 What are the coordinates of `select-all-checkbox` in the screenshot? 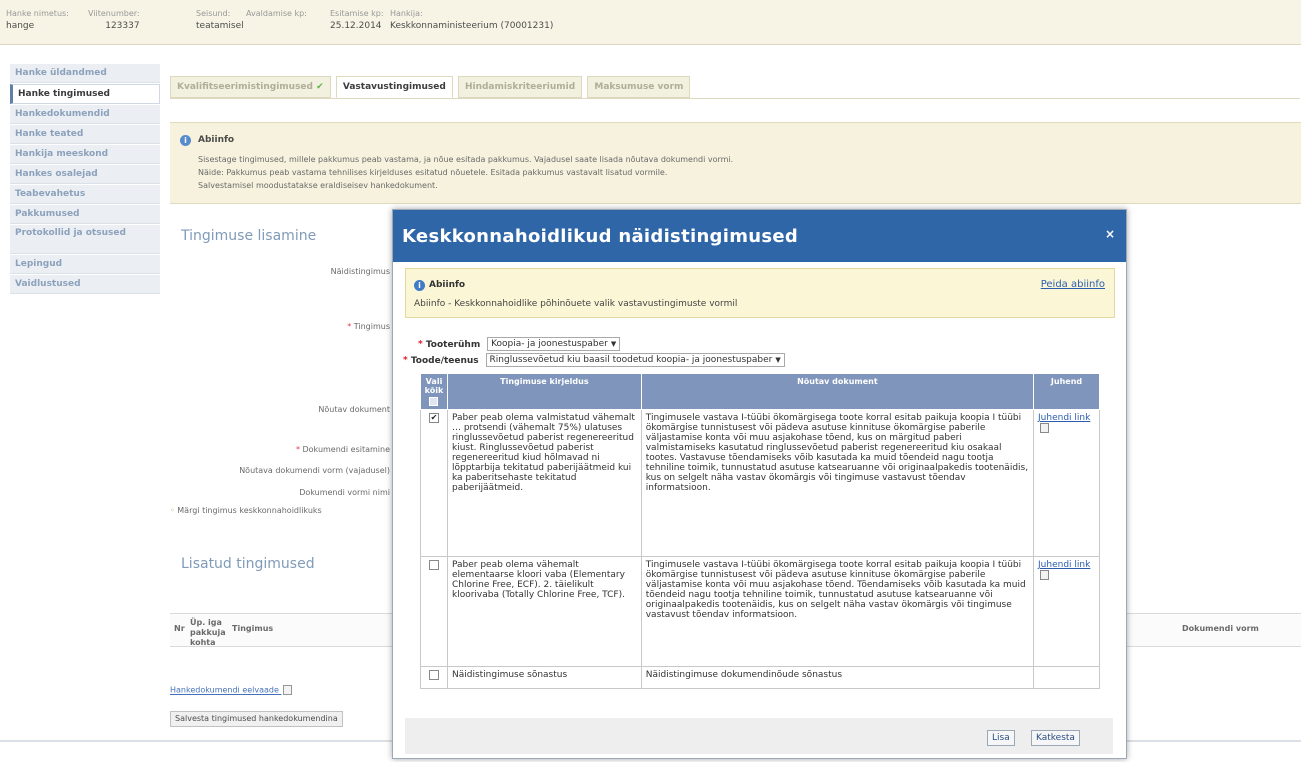 It's located at (434, 401).